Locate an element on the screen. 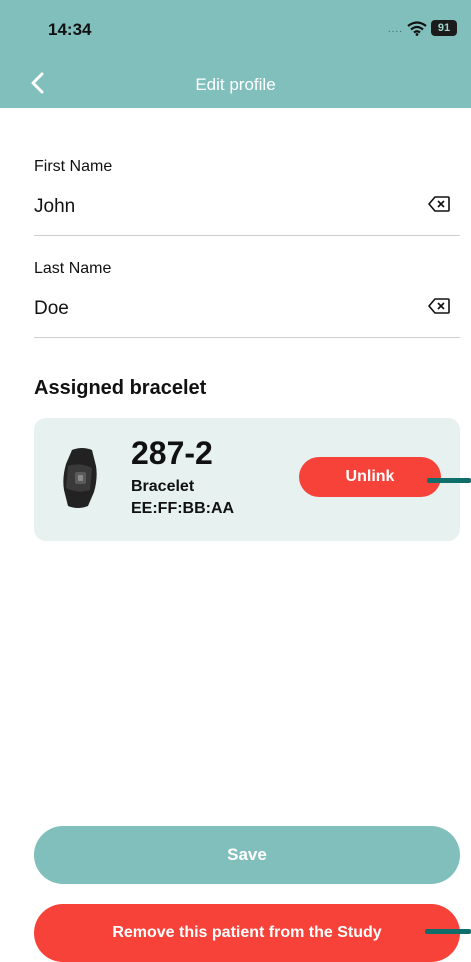  bracelet-mac-address: EE:FF:BB:AA is located at coordinates (183, 508).